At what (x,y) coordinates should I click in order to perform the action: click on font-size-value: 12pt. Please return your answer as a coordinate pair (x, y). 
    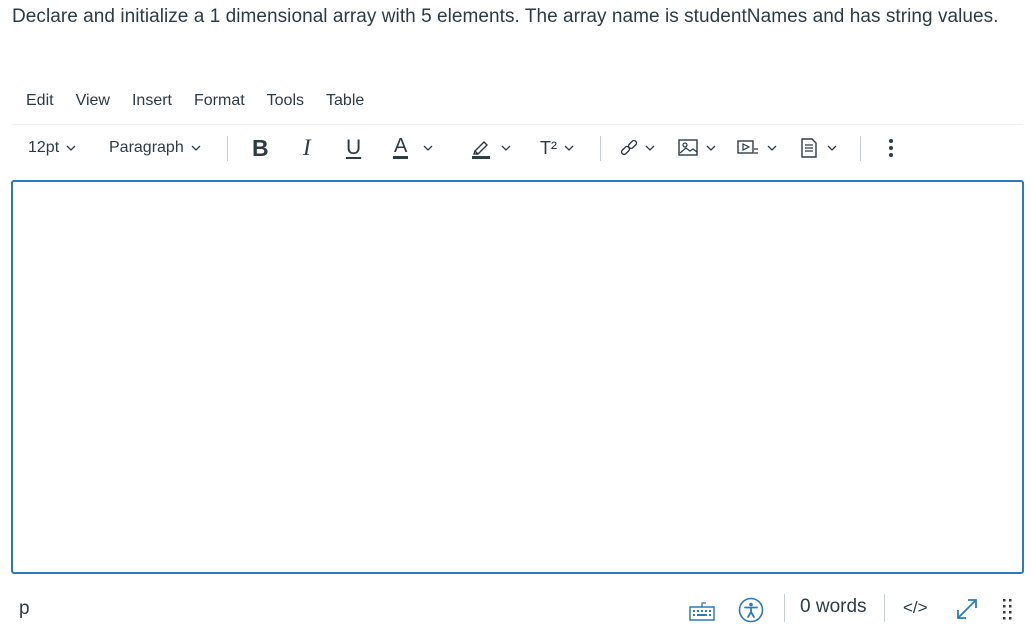
    Looking at the image, I should click on (44, 147).